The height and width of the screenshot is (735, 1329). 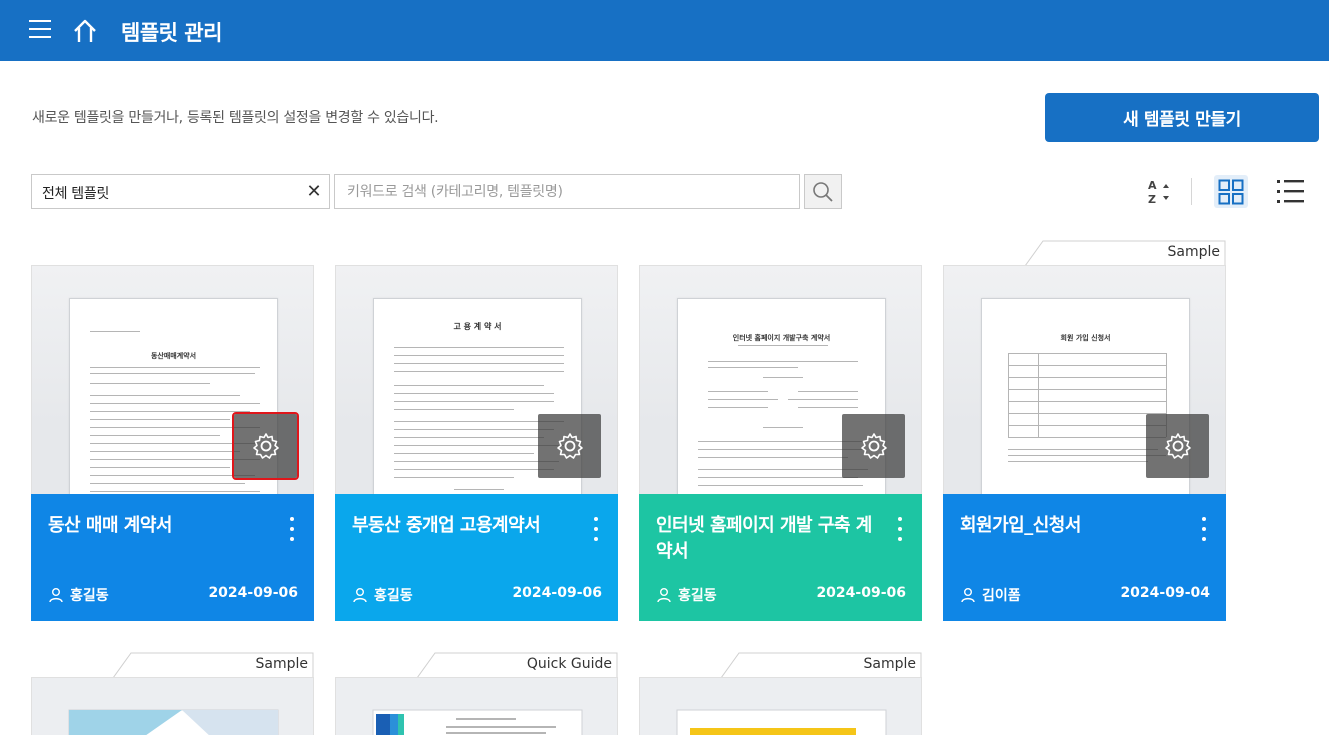 What do you see at coordinates (1085, 338) in the screenshot?
I see `doc-title: 회원 가입 신청서` at bounding box center [1085, 338].